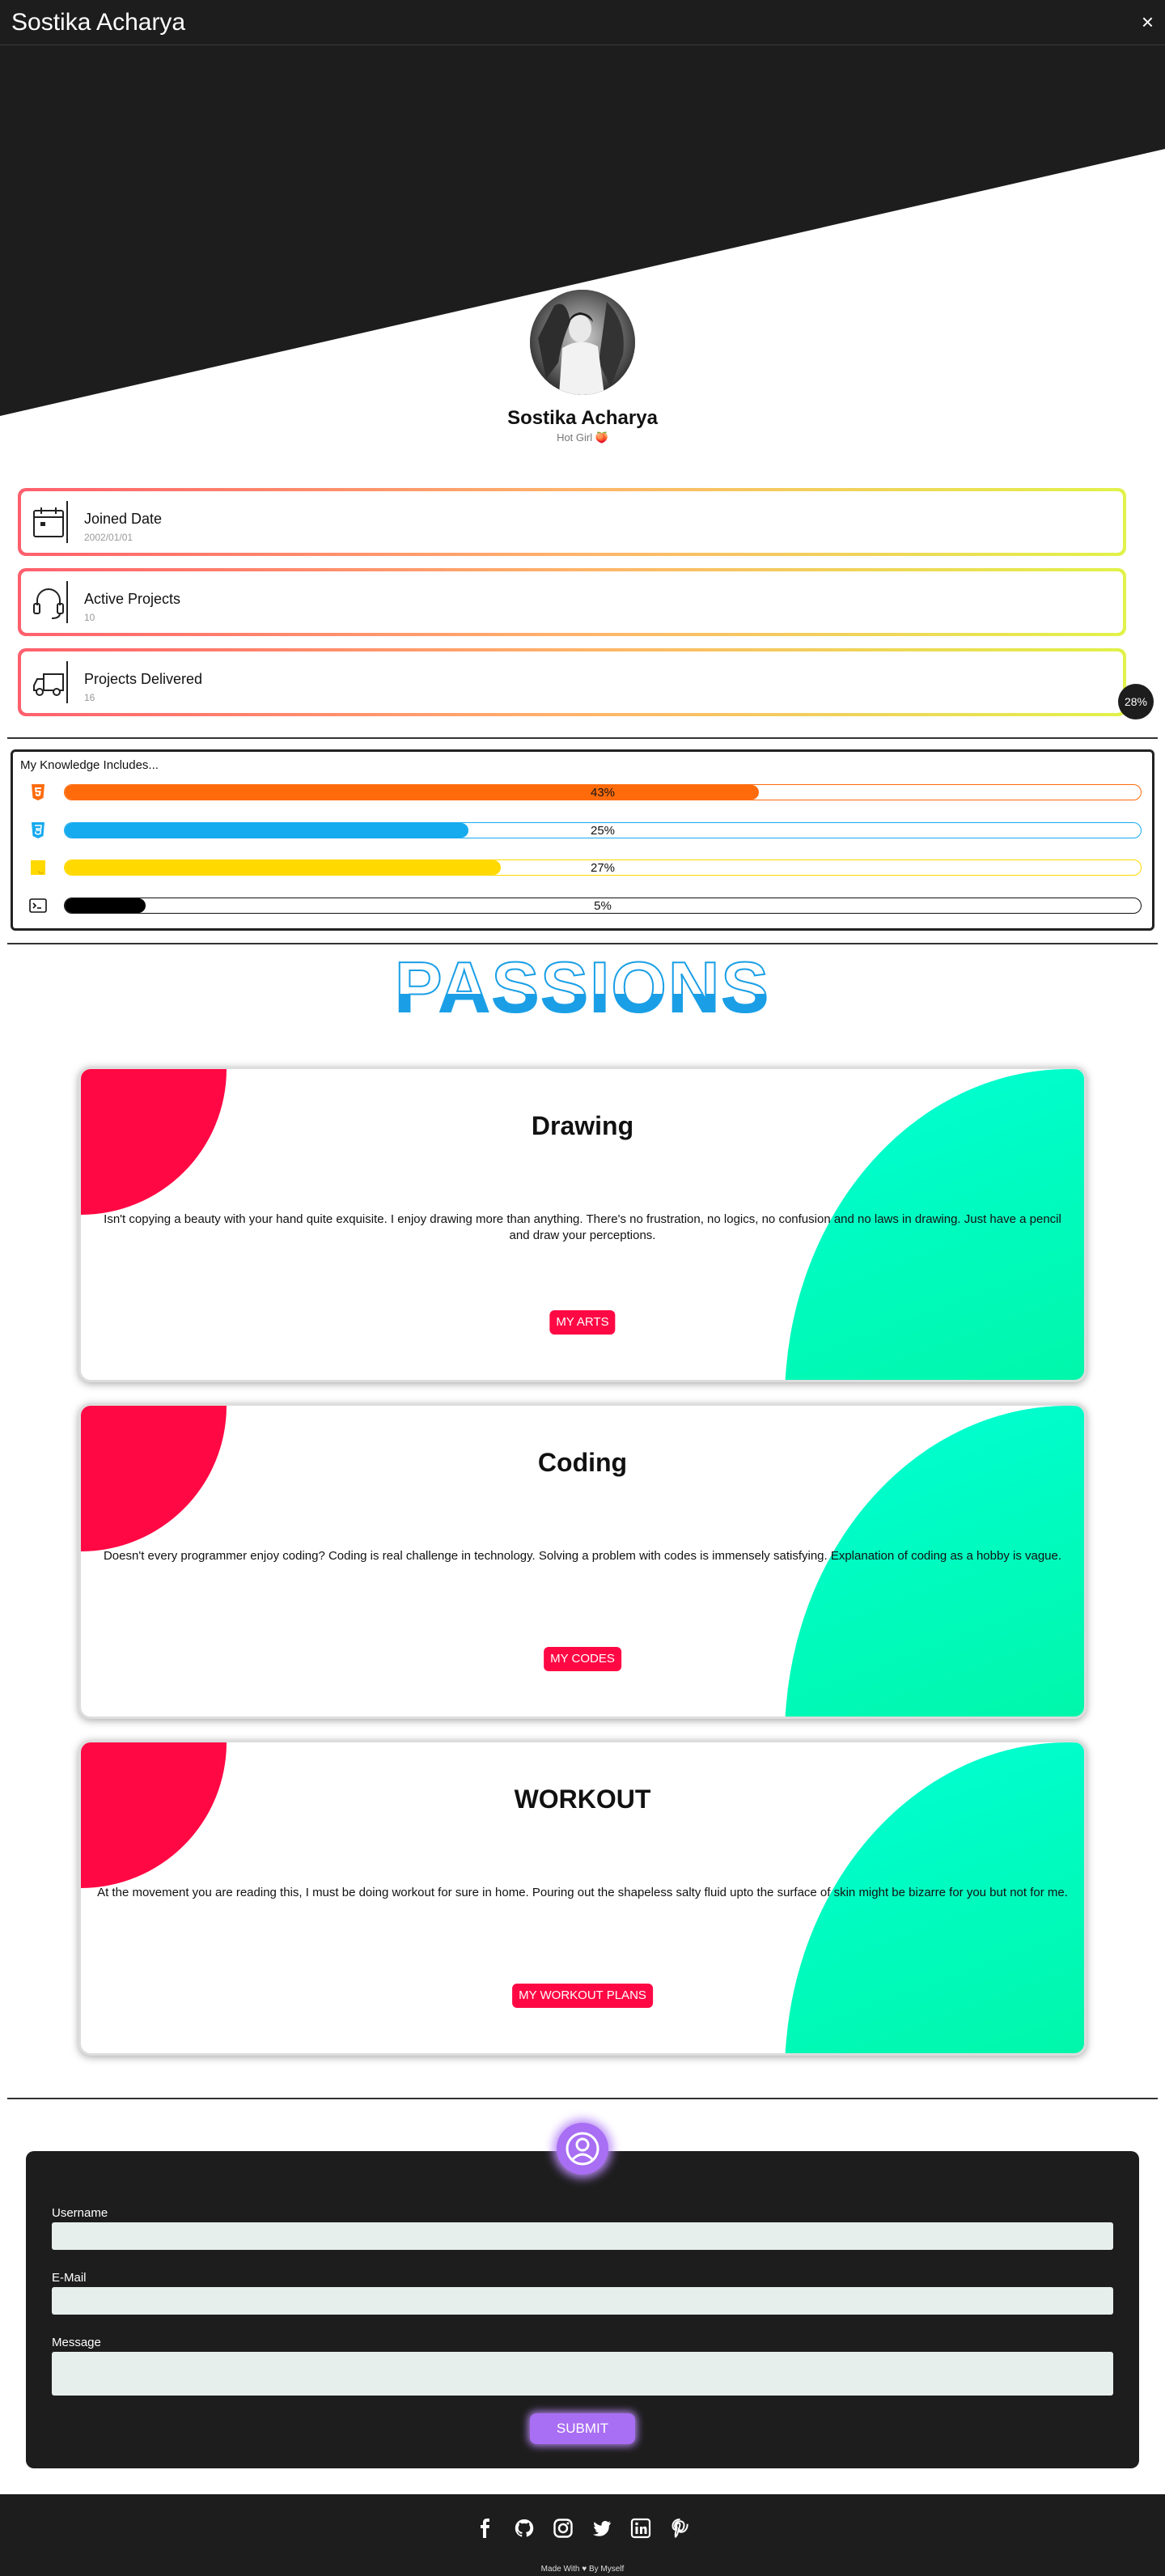 Image resolution: width=1165 pixels, height=2576 pixels. I want to click on skill-row-terminal: 5%, so click(586, 905).